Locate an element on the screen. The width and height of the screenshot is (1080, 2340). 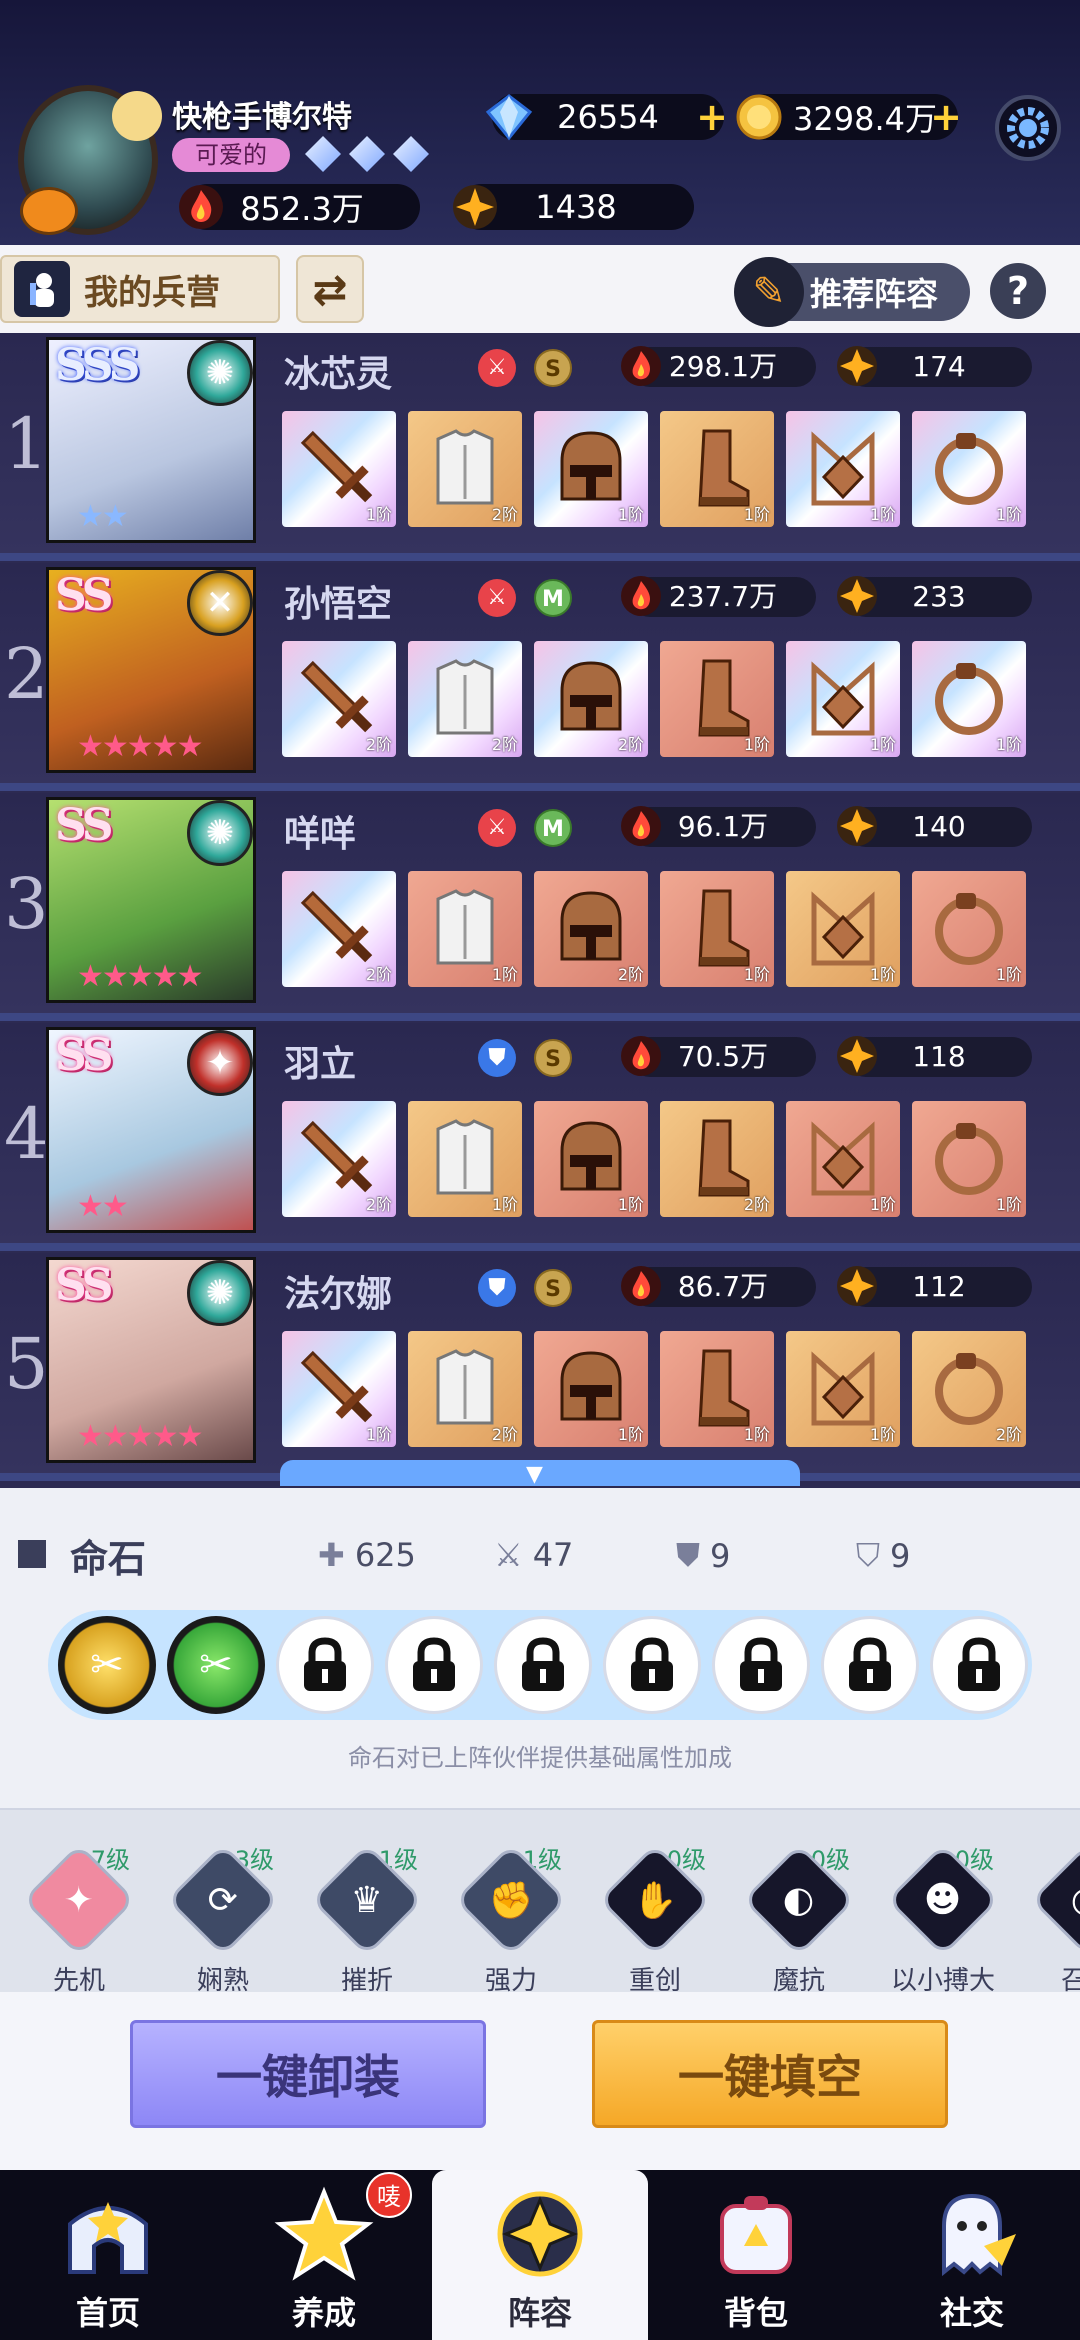
lock-icon is located at coordinates (870, 1664).